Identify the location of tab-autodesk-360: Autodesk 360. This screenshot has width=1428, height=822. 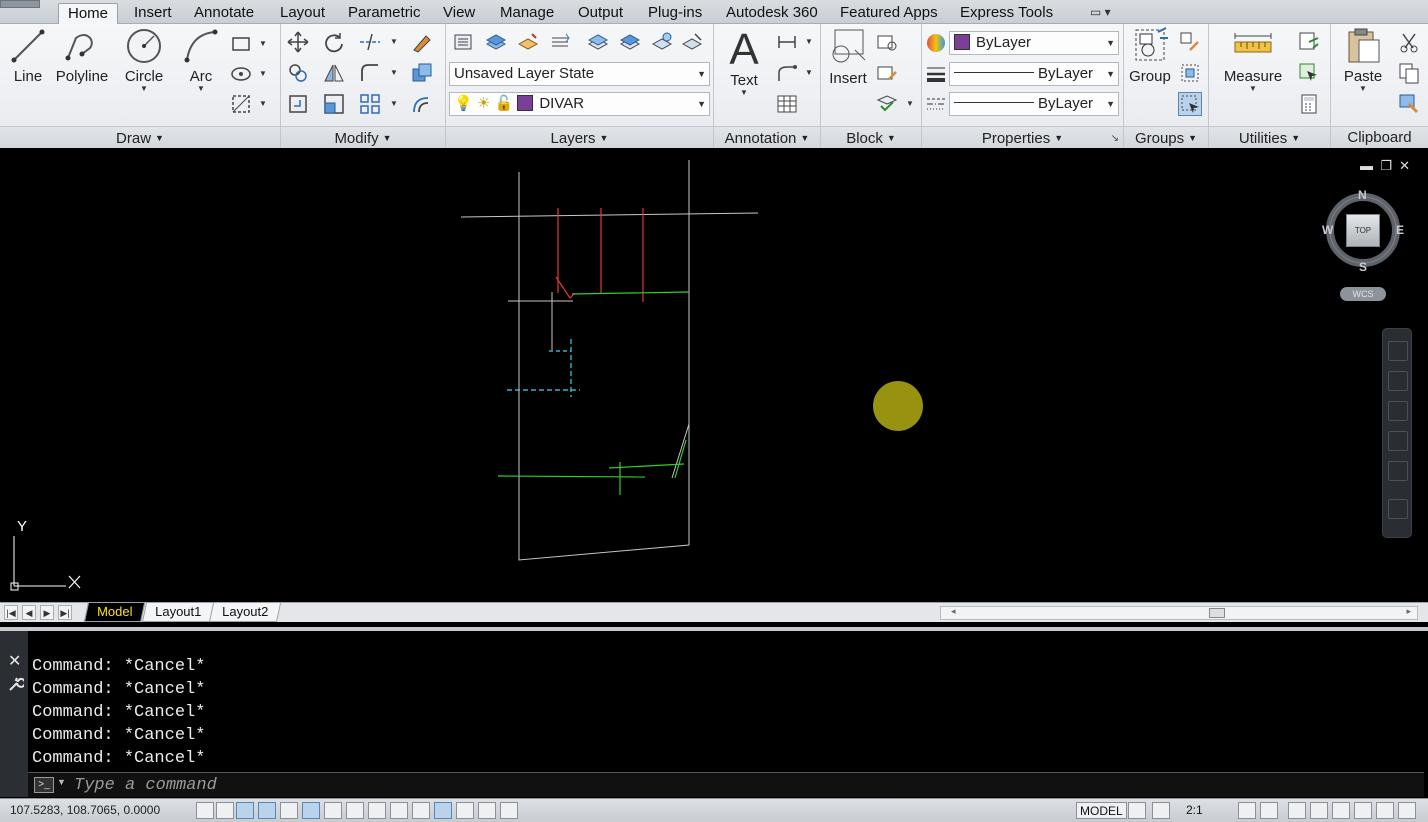
(772, 13).